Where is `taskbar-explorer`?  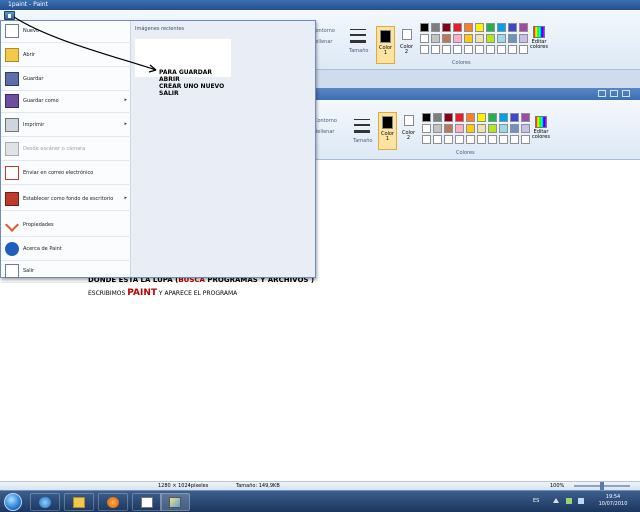
taskbar-explorer is located at coordinates (79, 502).